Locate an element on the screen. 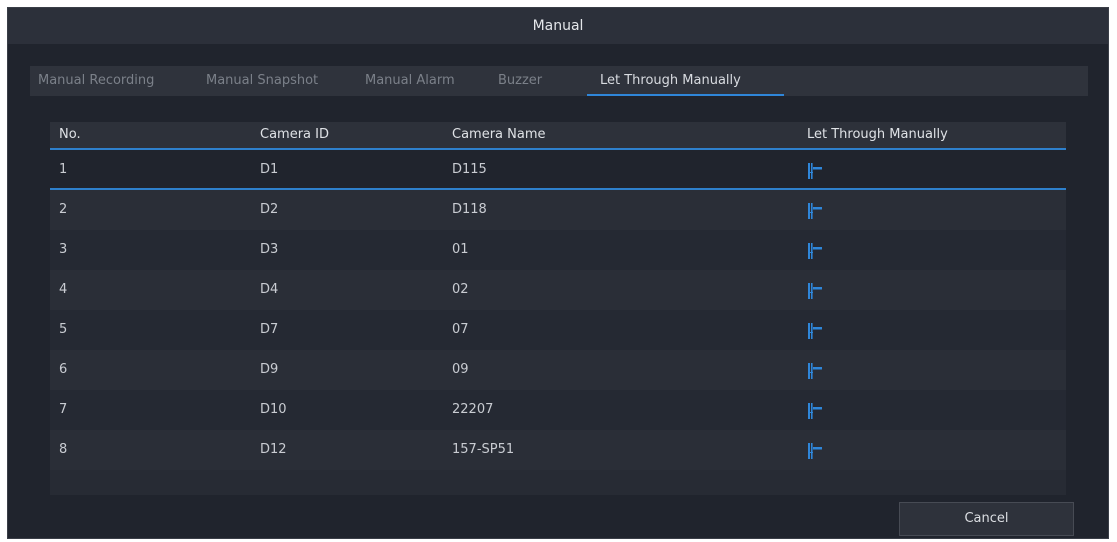 The height and width of the screenshot is (542, 1117). row-camera-name: 07 is located at coordinates (460, 329).